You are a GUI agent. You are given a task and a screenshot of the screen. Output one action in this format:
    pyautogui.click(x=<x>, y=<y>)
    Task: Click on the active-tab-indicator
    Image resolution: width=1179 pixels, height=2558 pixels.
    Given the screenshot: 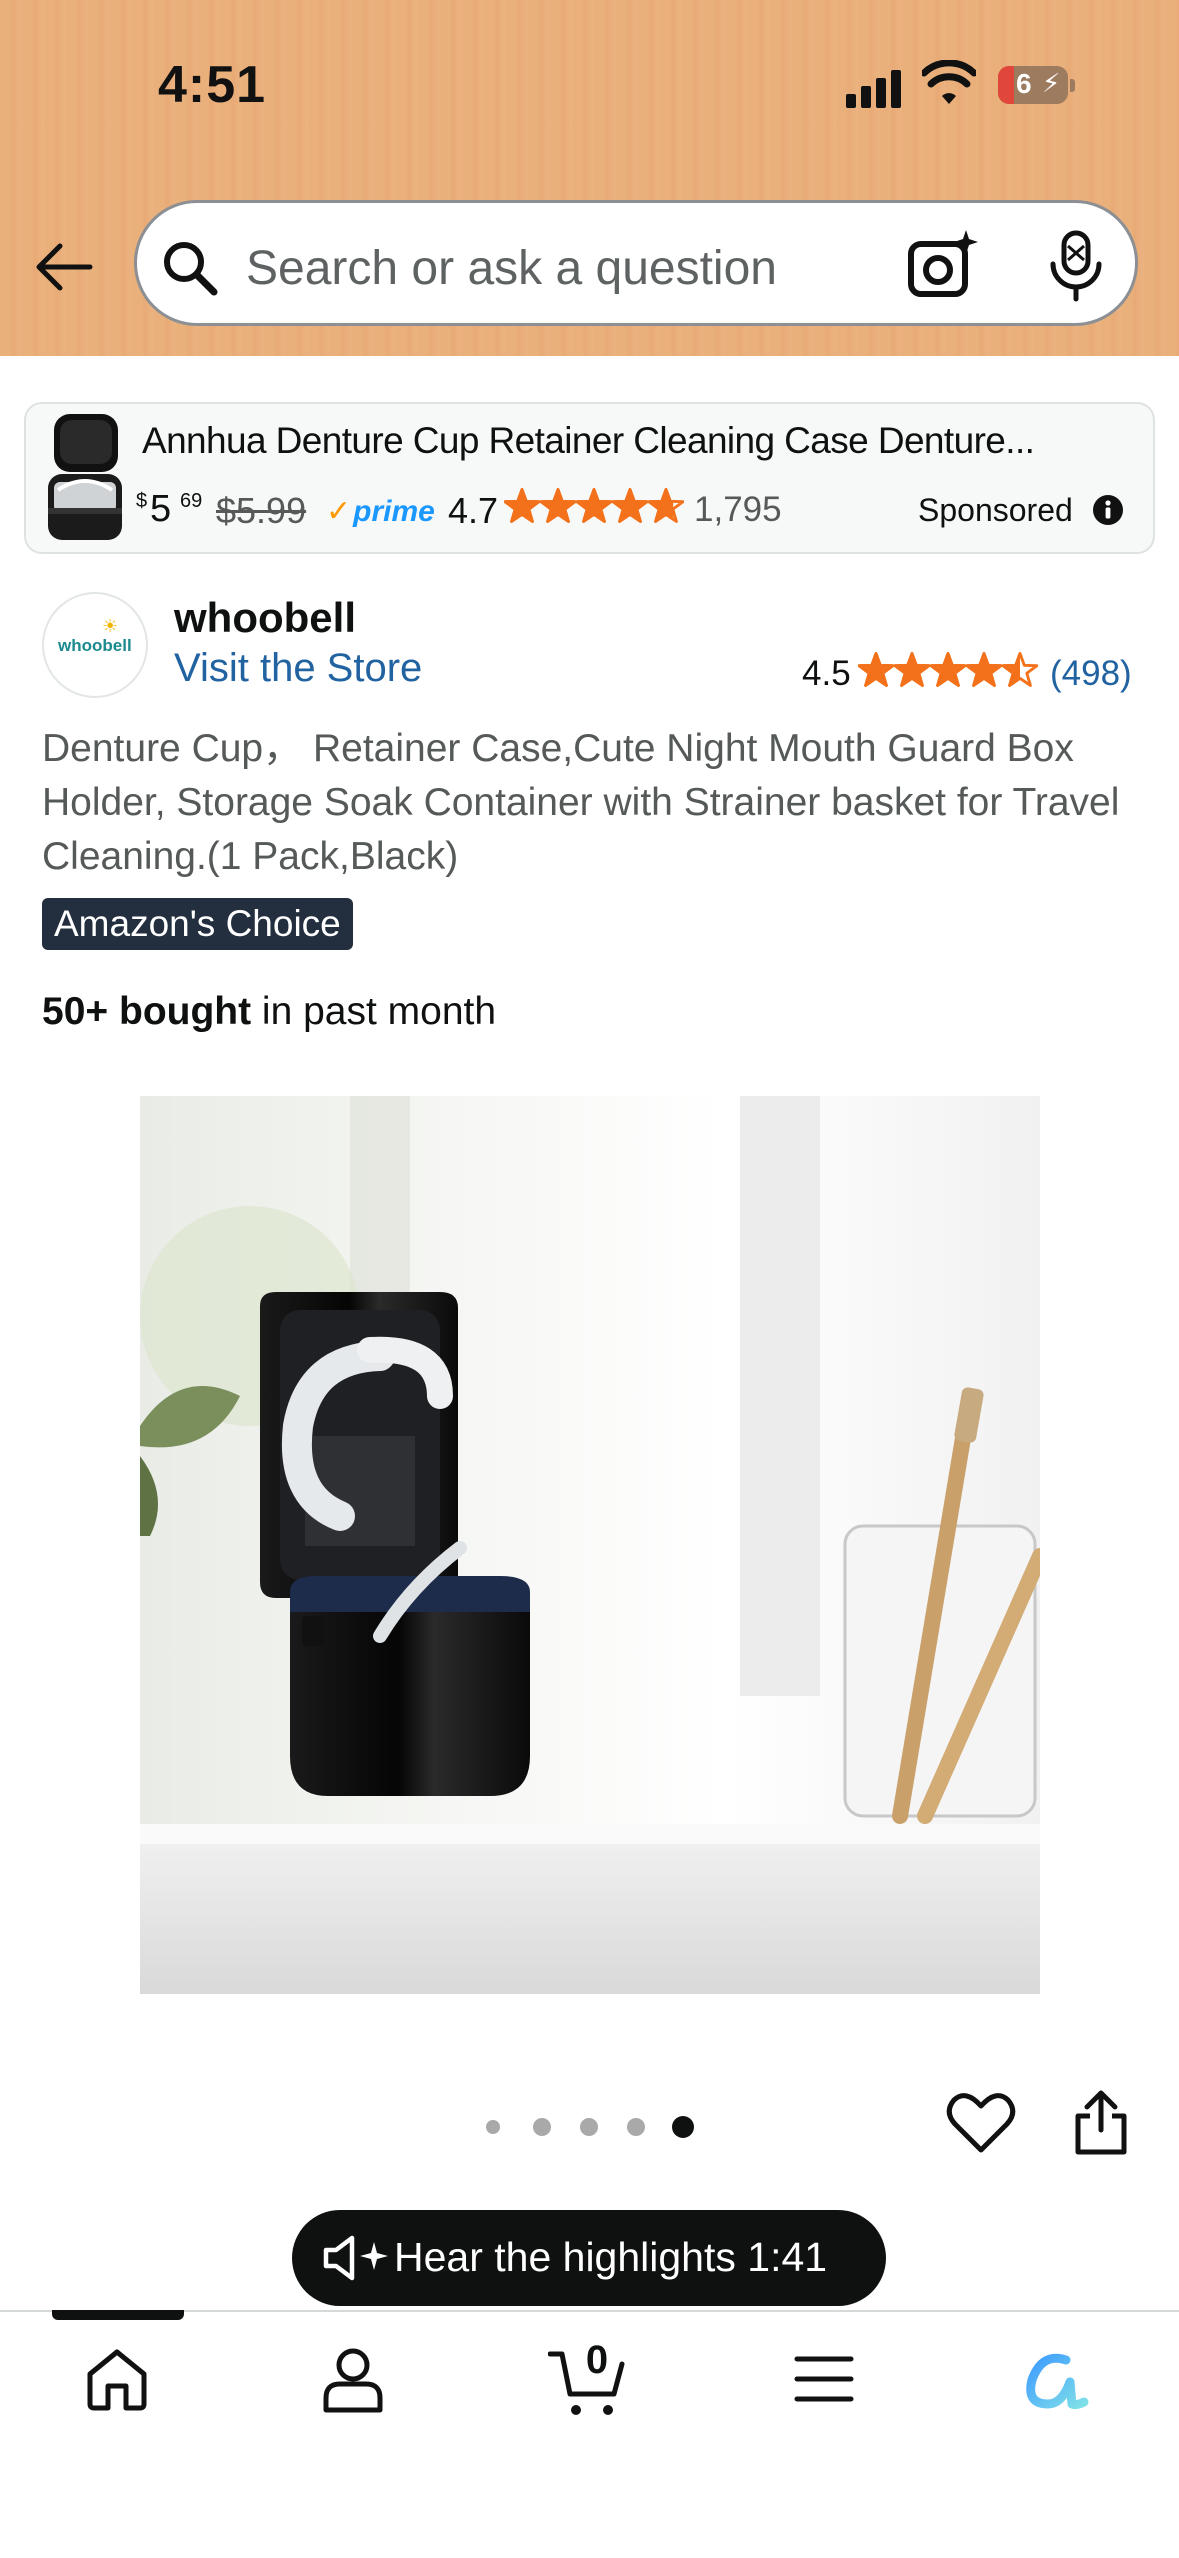 What is the action you would take?
    pyautogui.click(x=118, y=2315)
    